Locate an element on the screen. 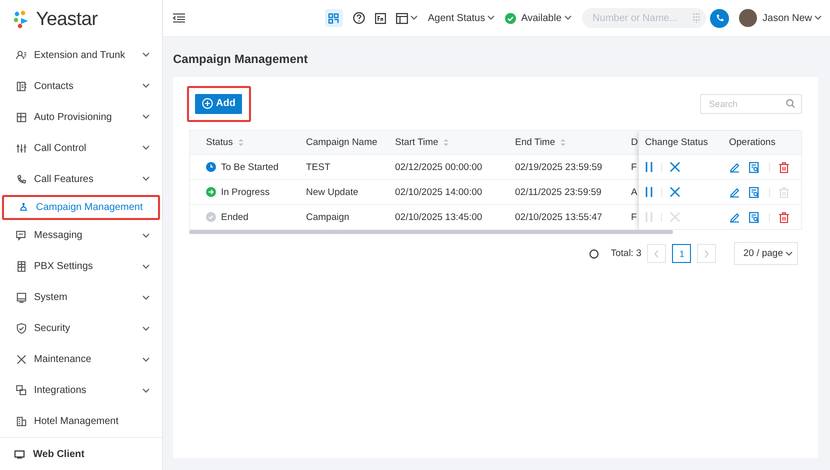 This screenshot has height=470, width=830. sidebar-item: System is located at coordinates (81, 298).